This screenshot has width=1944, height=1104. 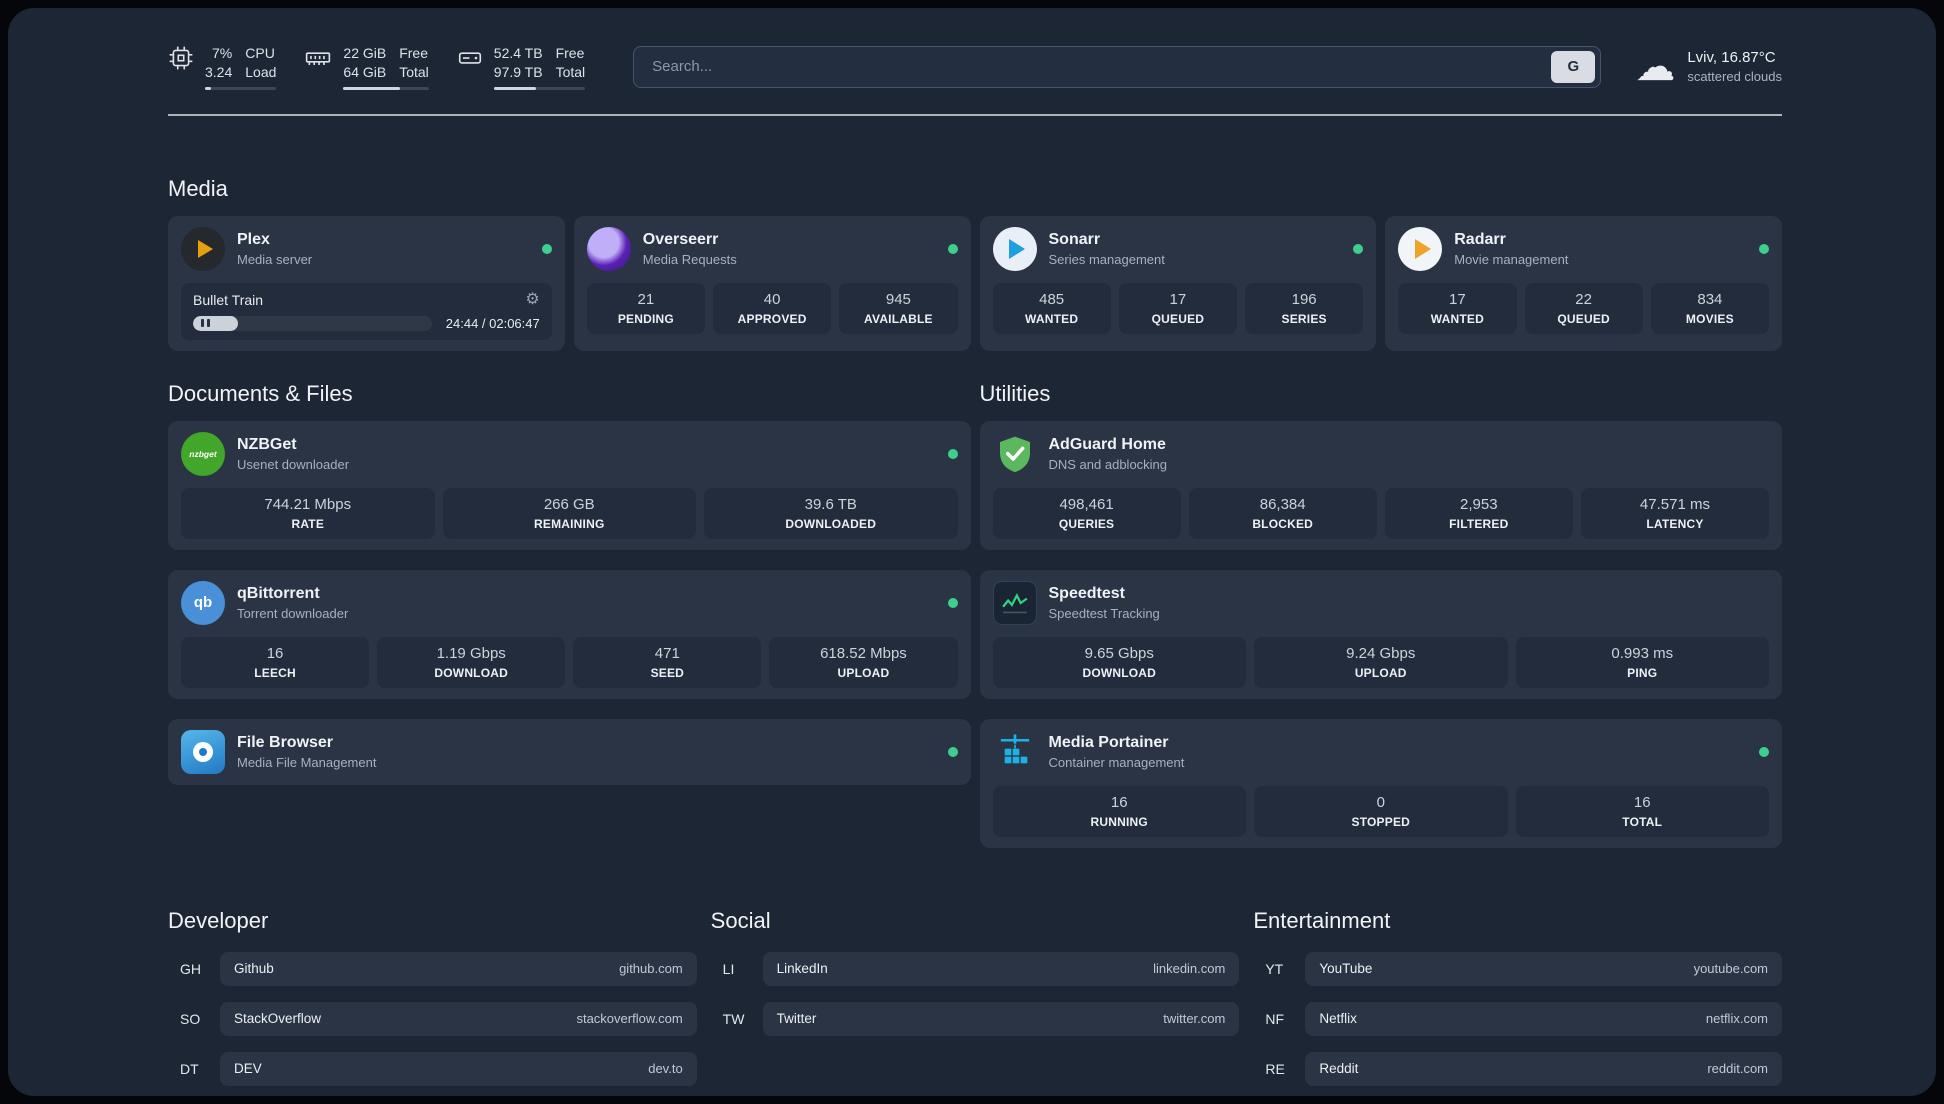 I want to click on stat-block: 2,953 FILTERED, so click(x=1478, y=513).